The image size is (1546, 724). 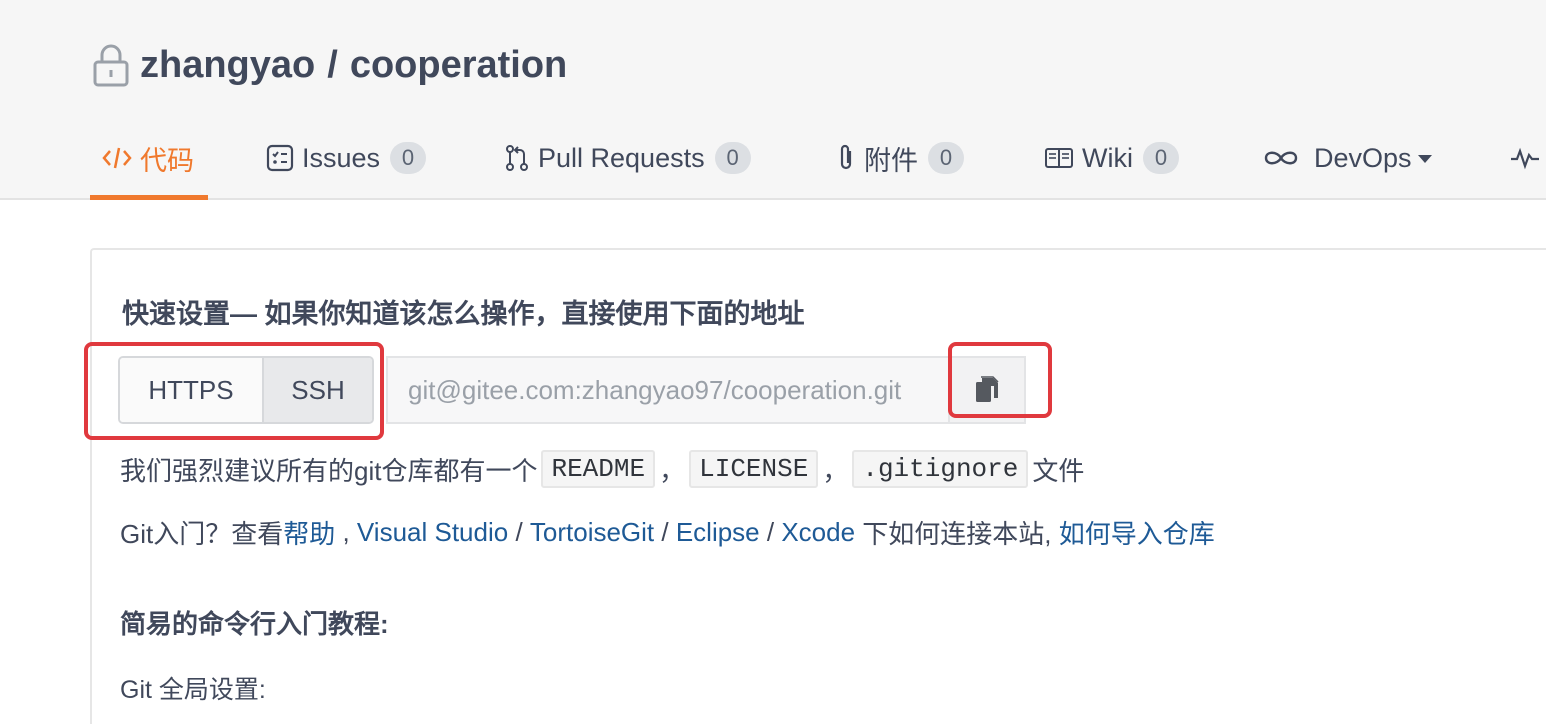 What do you see at coordinates (1281, 158) in the screenshot?
I see `infinity-icon` at bounding box center [1281, 158].